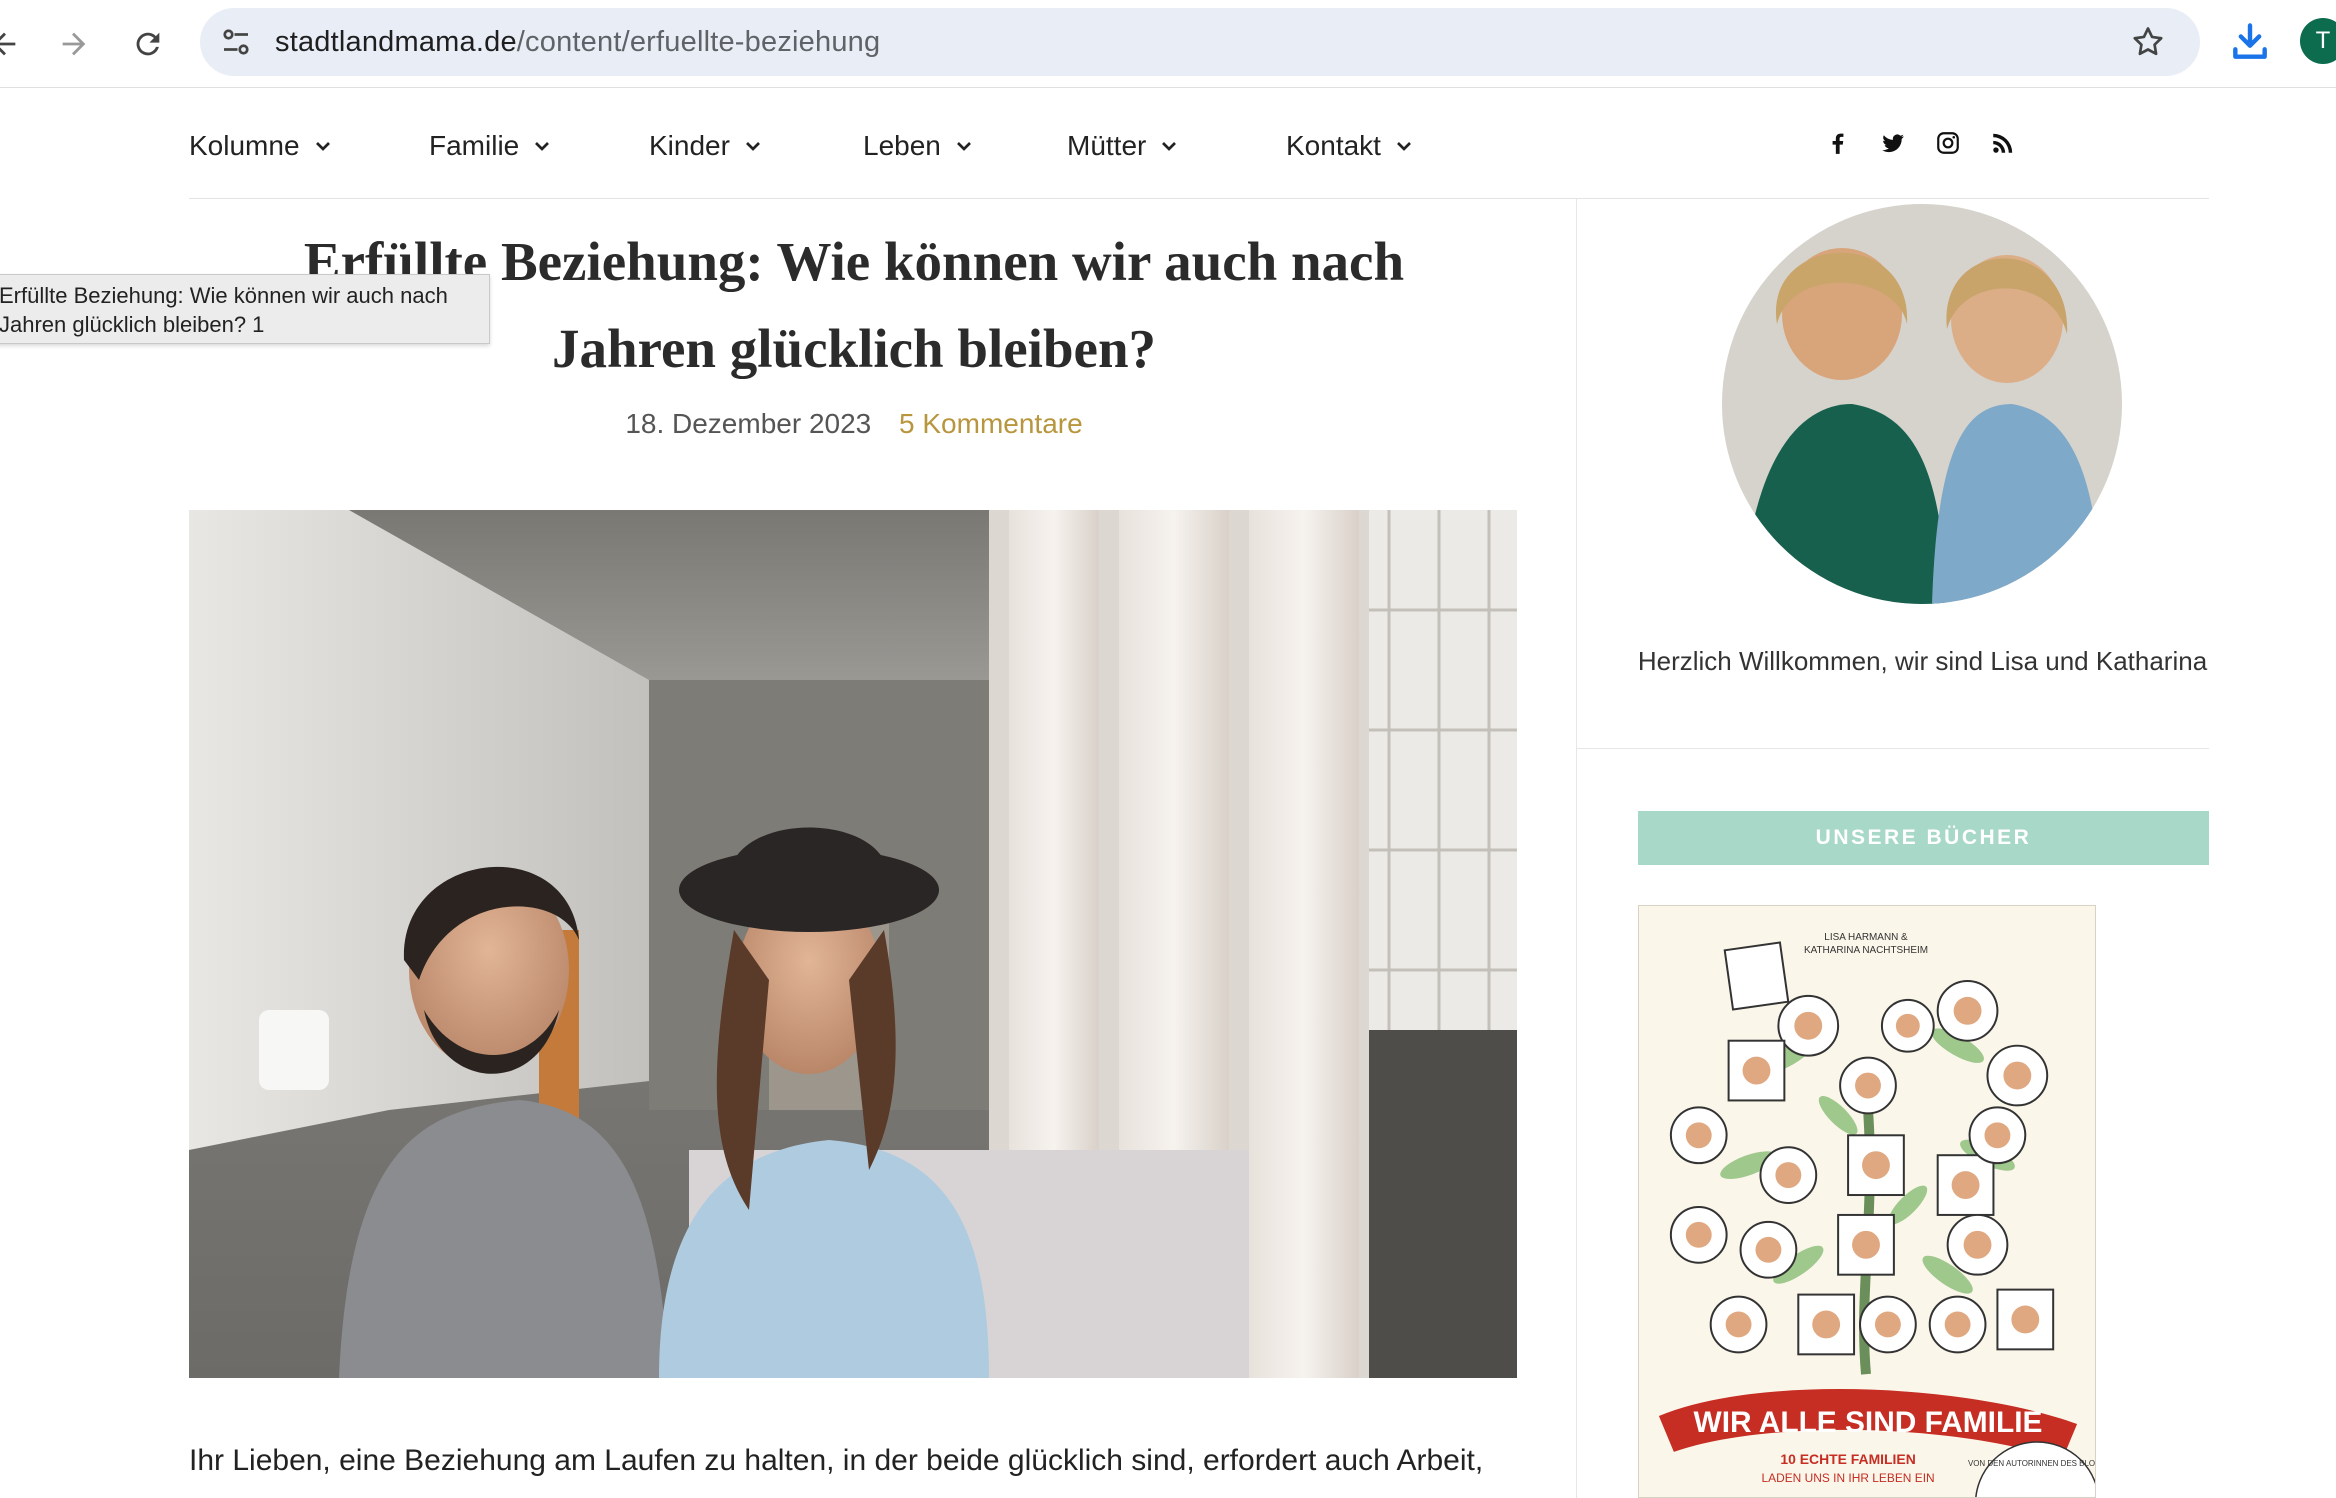  Describe the element at coordinates (1866, 937) in the screenshot. I see `book-authors-line-1: LISA HARMANN &` at that location.